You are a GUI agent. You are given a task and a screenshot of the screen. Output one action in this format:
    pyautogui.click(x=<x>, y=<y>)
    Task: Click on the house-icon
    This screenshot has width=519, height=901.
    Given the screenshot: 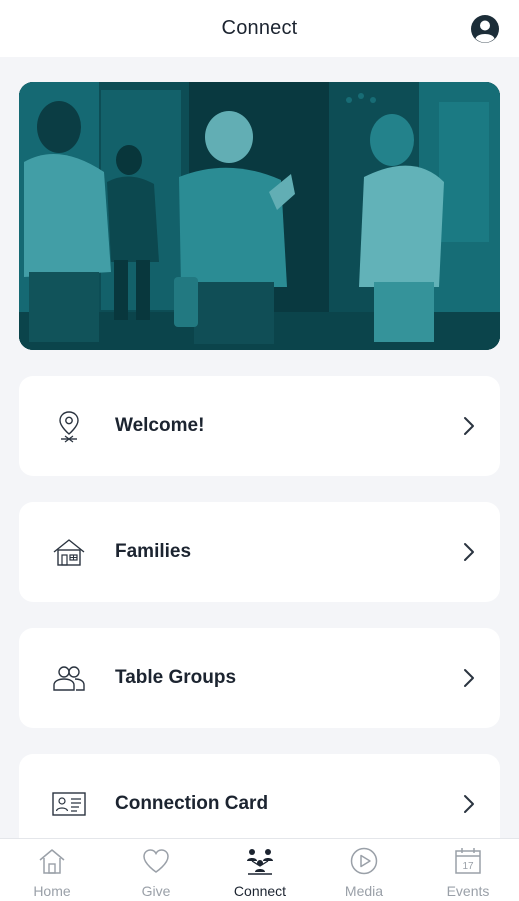 What is the action you would take?
    pyautogui.click(x=69, y=552)
    